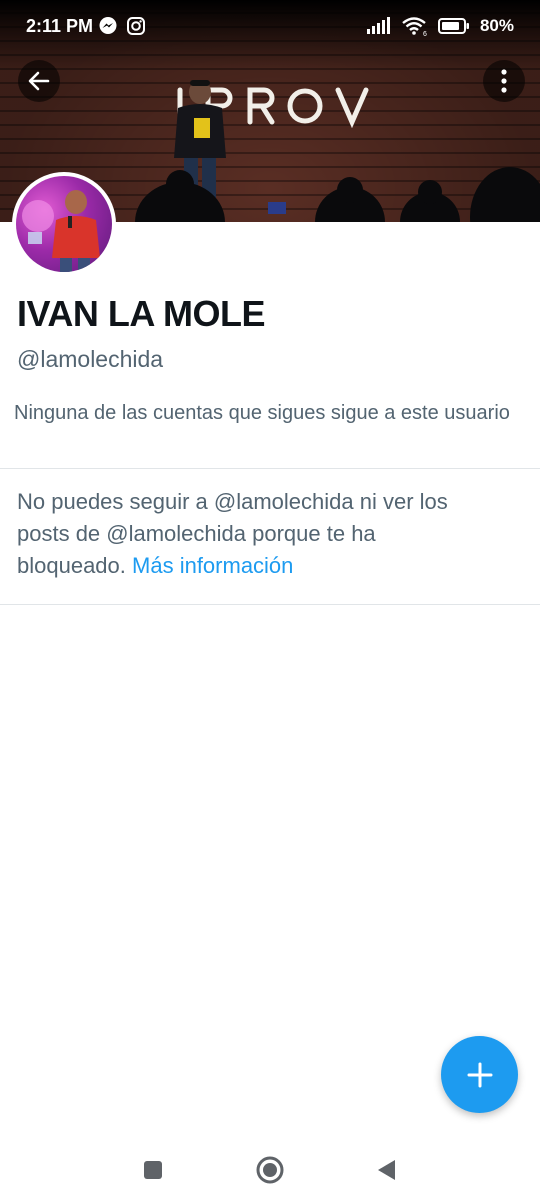  Describe the element at coordinates (414, 26) in the screenshot. I see `wifi-icon: 6` at that location.